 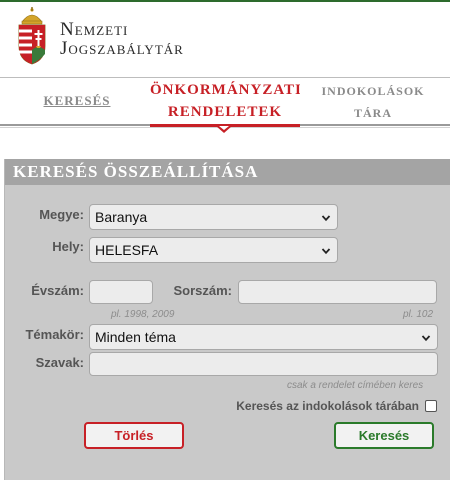 I want to click on nav-tab-local-decrees-line2: RENDELETEK, so click(x=225, y=112).